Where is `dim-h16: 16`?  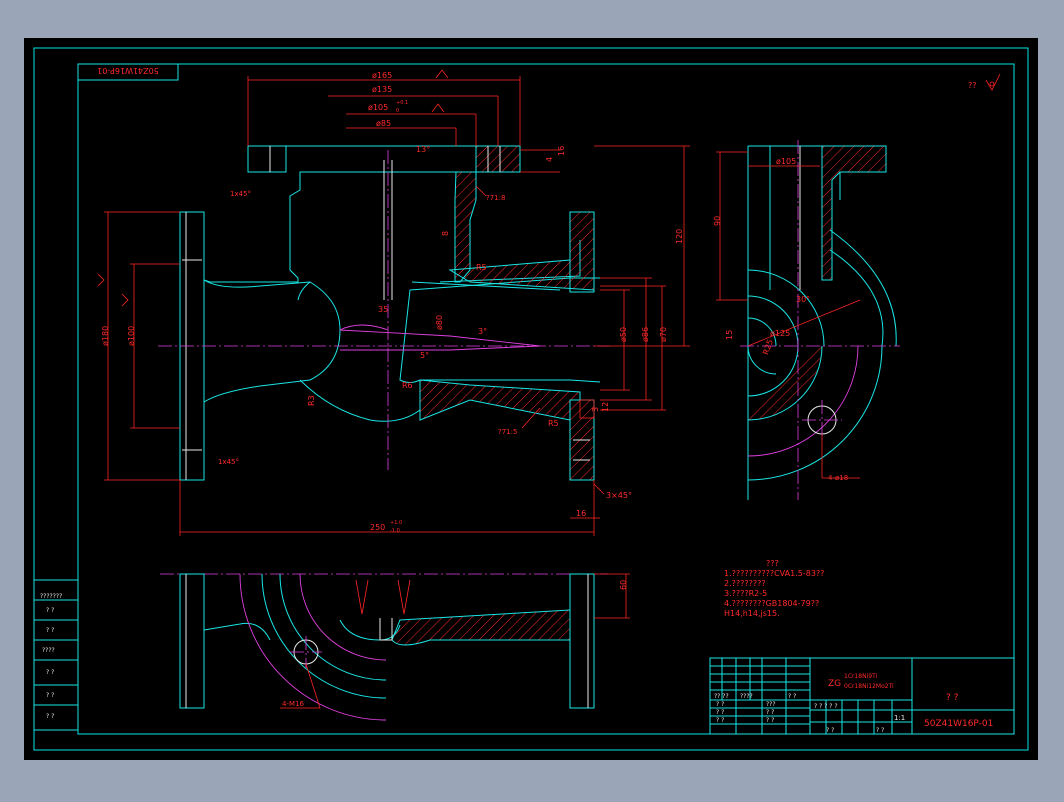 dim-h16: 16 is located at coordinates (561, 151).